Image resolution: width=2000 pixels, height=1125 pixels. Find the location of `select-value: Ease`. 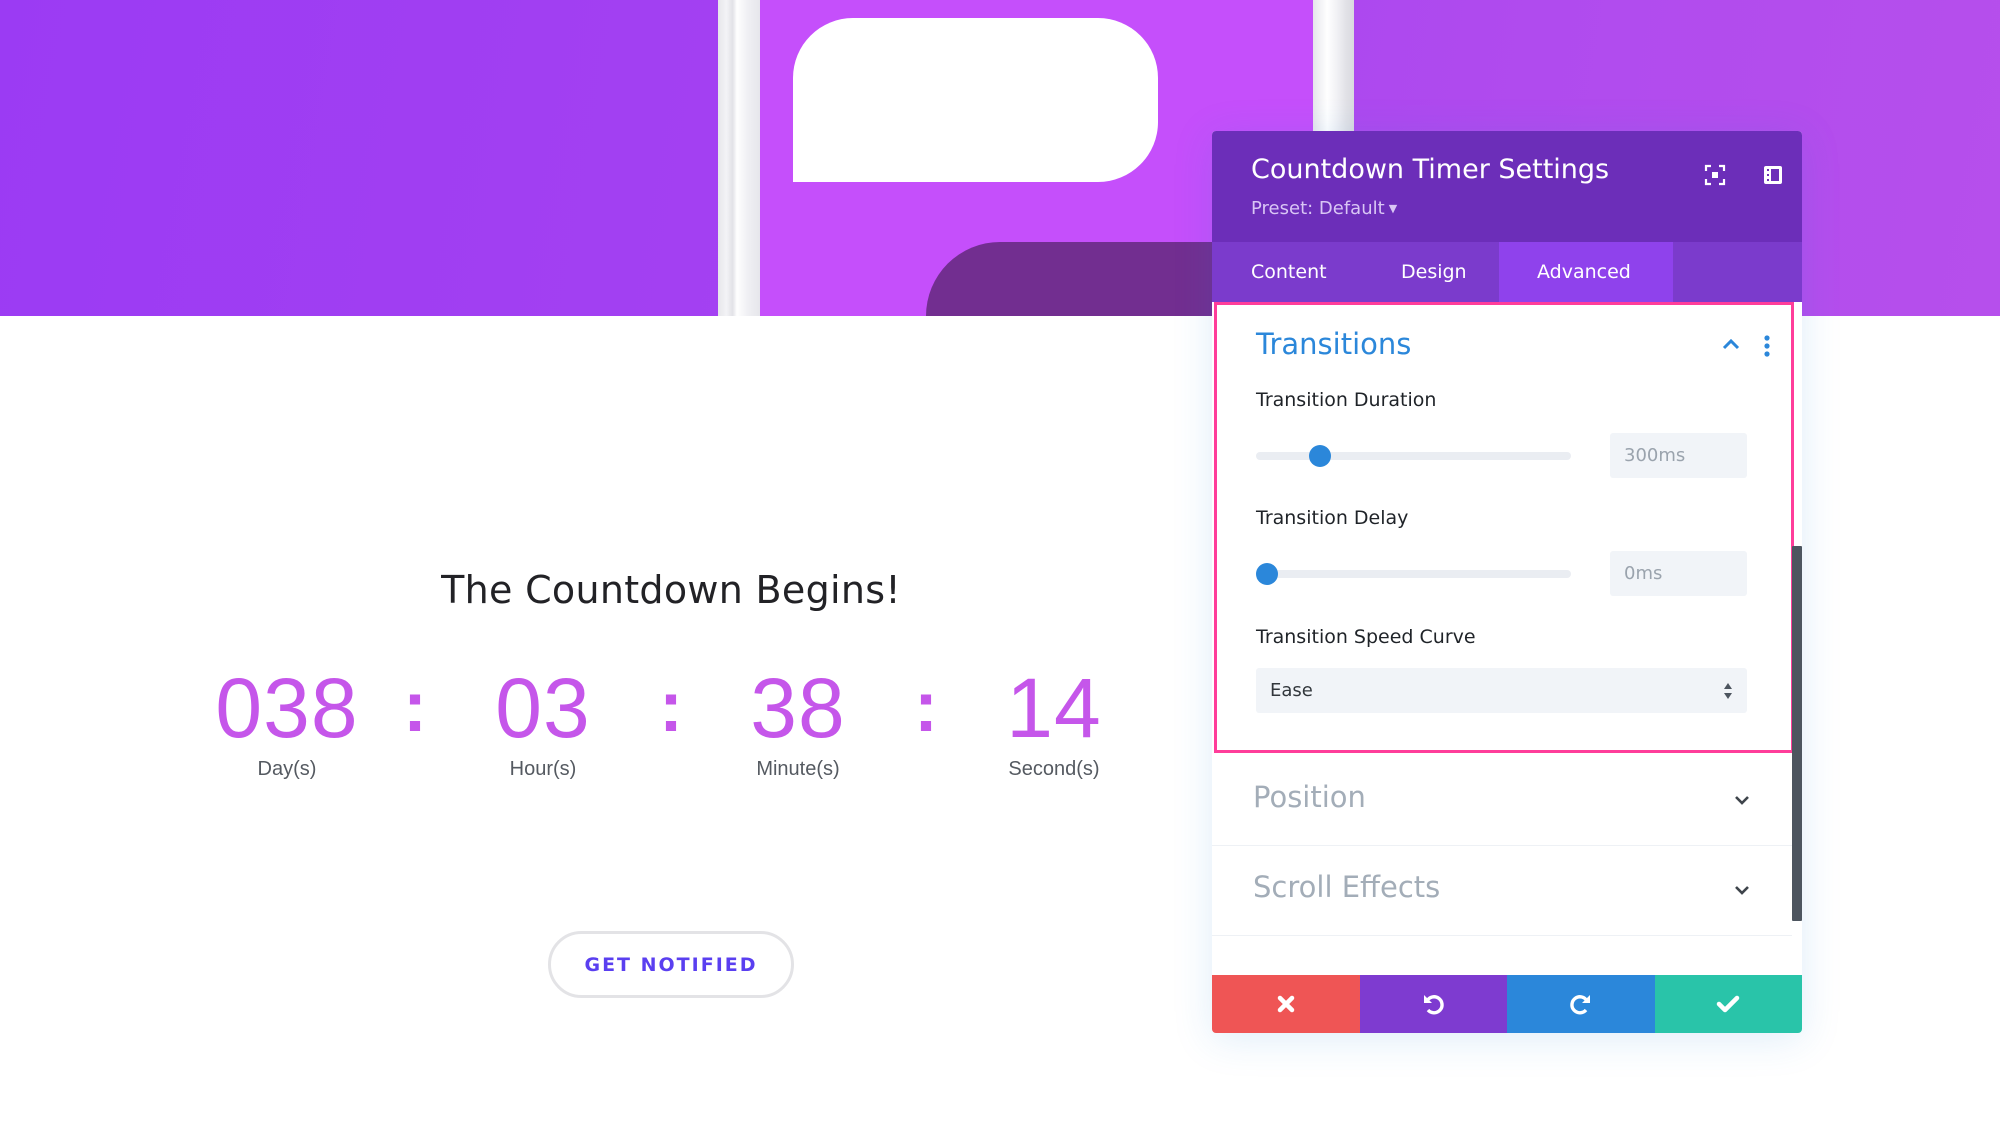

select-value: Ease is located at coordinates (1291, 690).